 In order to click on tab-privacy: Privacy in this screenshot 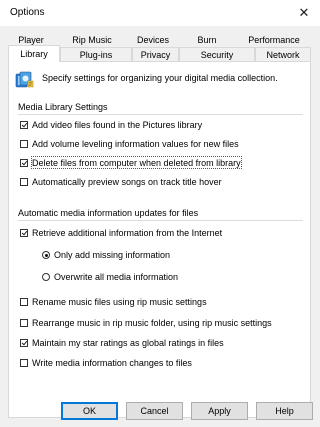, I will do `click(155, 54)`.